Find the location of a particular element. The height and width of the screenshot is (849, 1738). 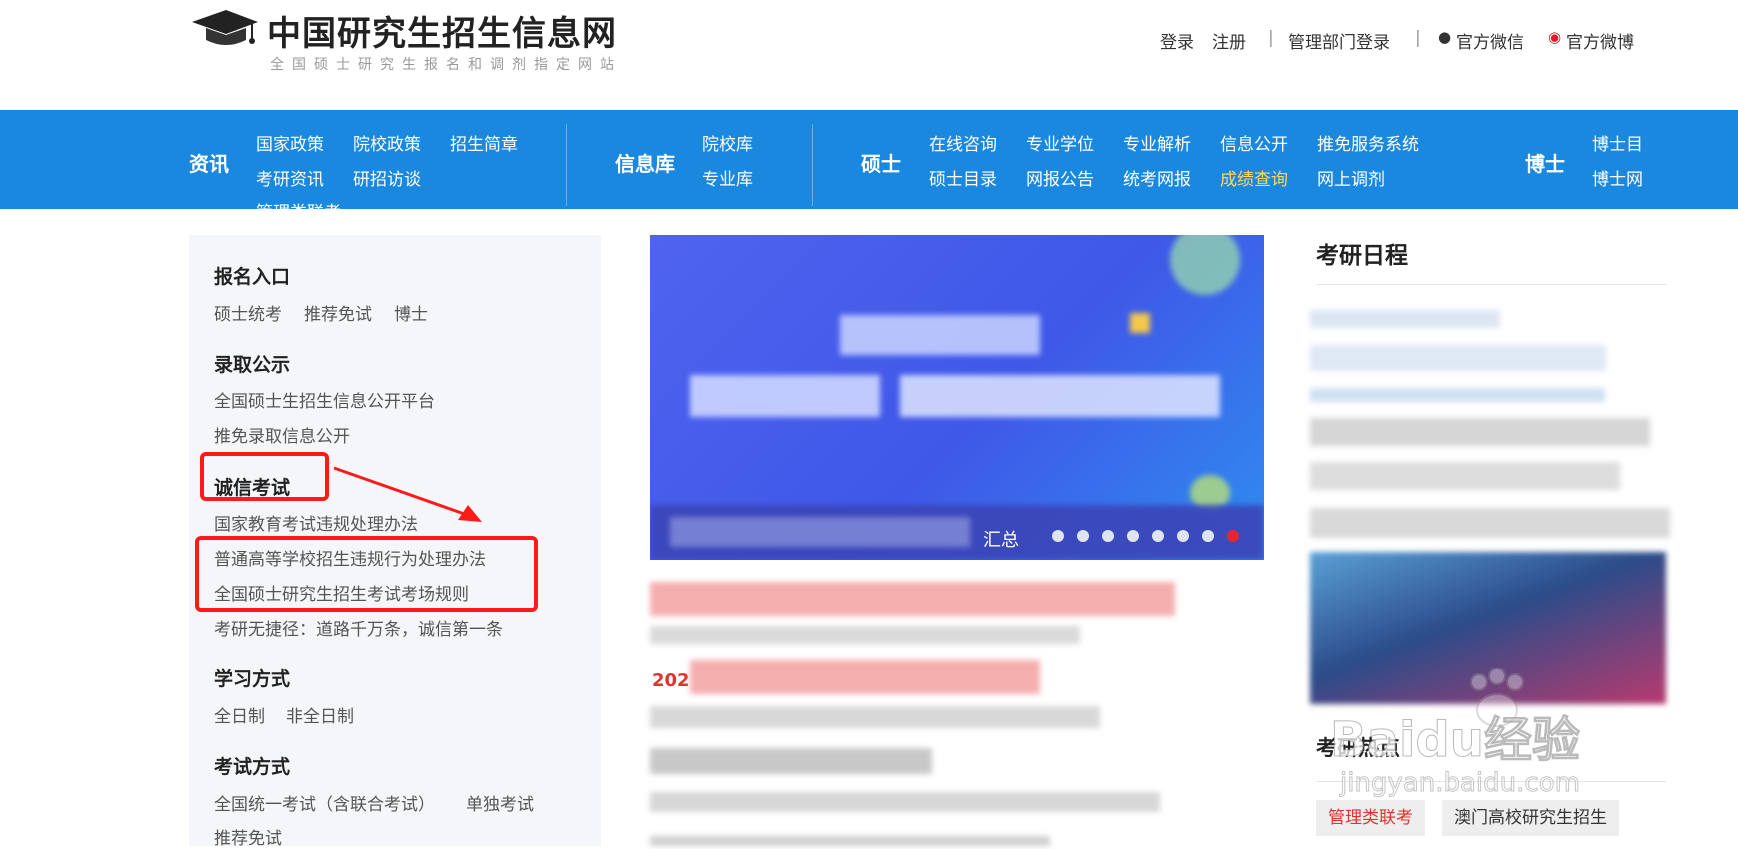

nav-link-tongkao-wangbao: 统考网报 is located at coordinates (1157, 177).